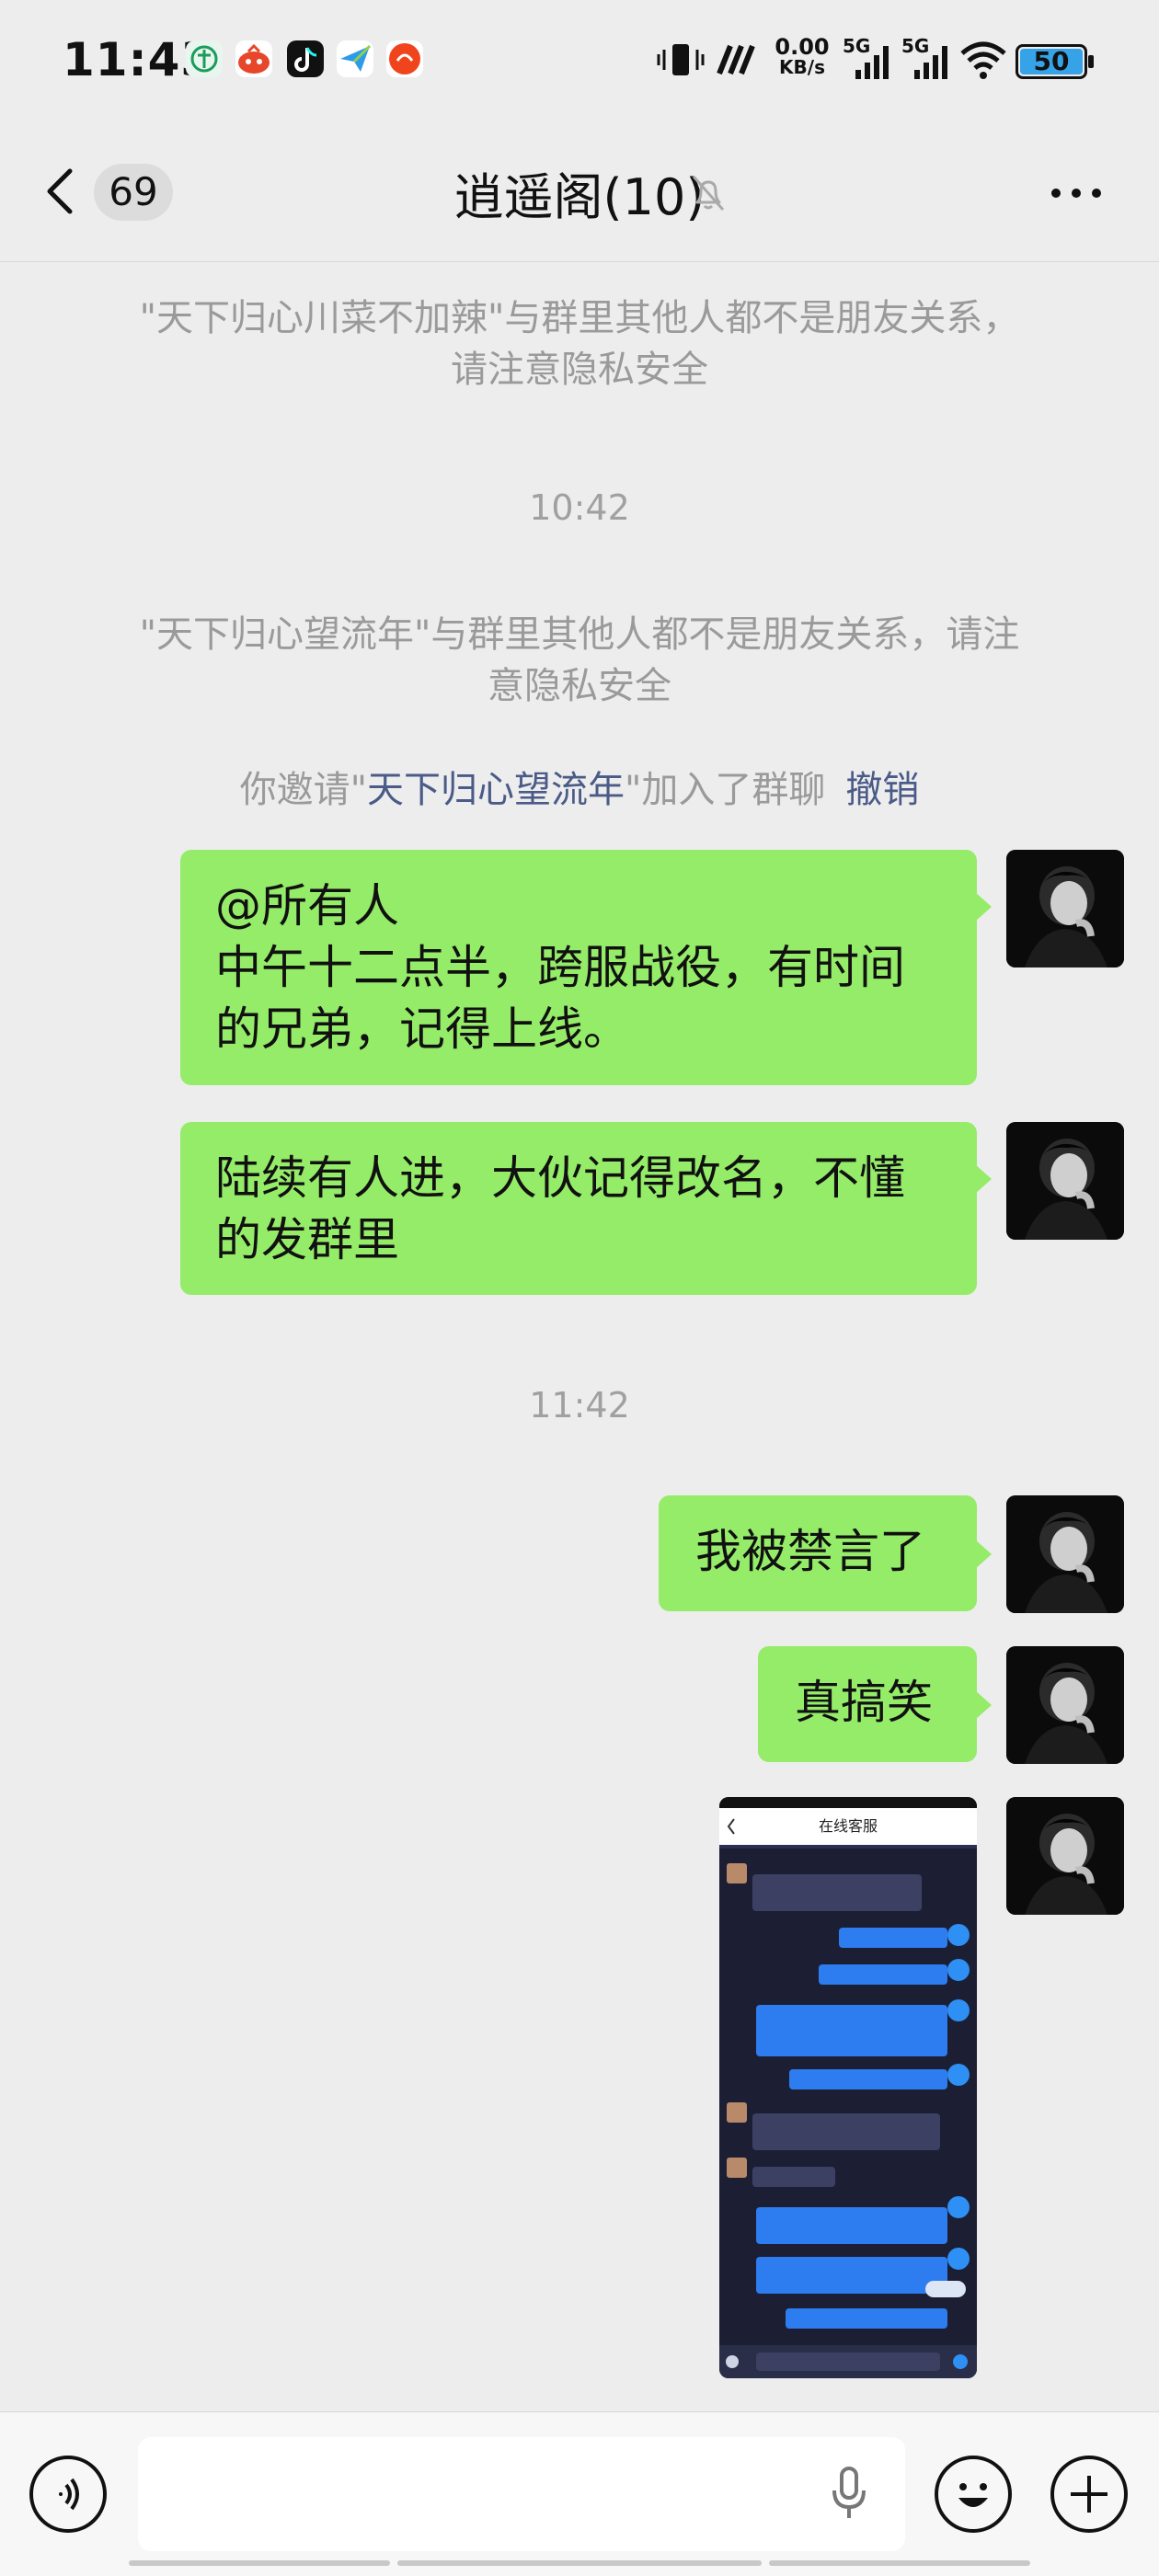 The height and width of the screenshot is (2576, 1159). I want to click on screenshot-title: 在线客服, so click(848, 1826).